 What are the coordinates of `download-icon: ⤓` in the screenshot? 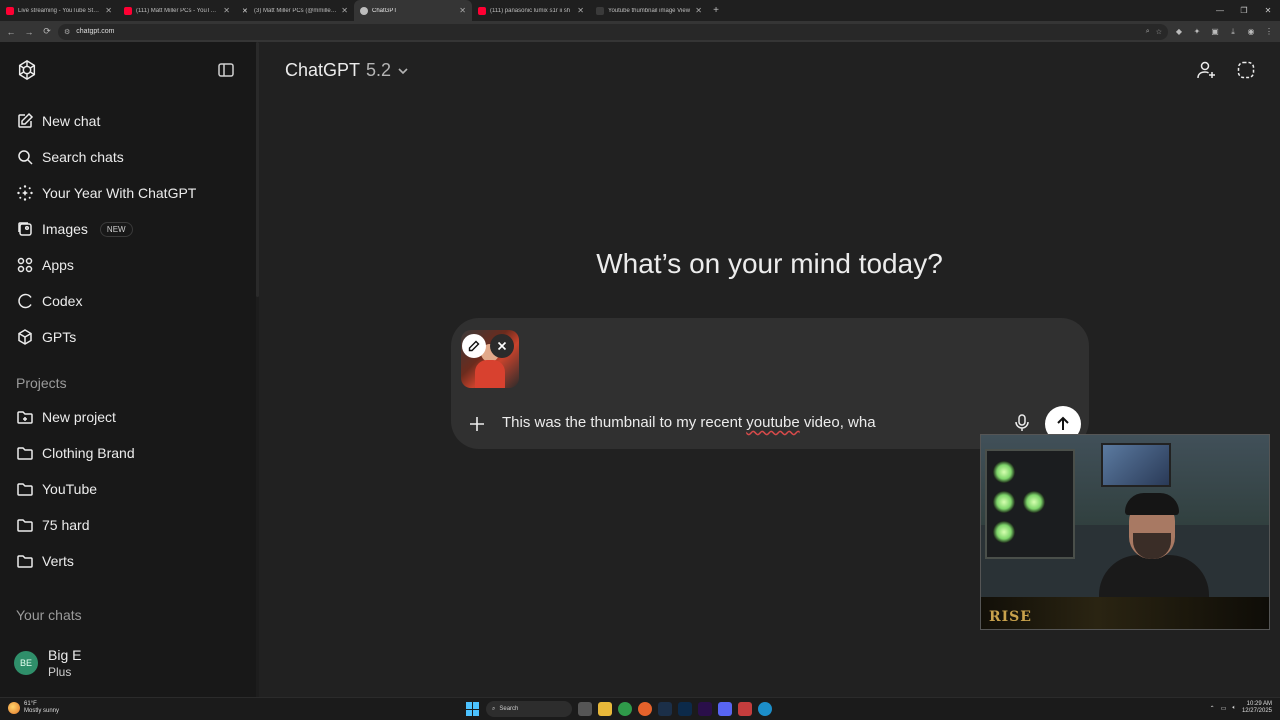 It's located at (1233, 32).